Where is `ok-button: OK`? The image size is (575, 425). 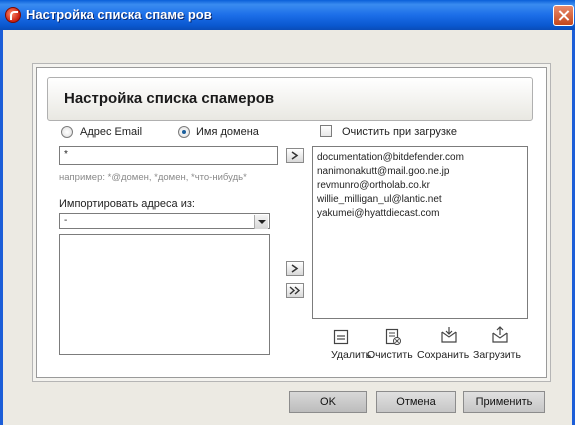
ok-button: OK is located at coordinates (328, 402).